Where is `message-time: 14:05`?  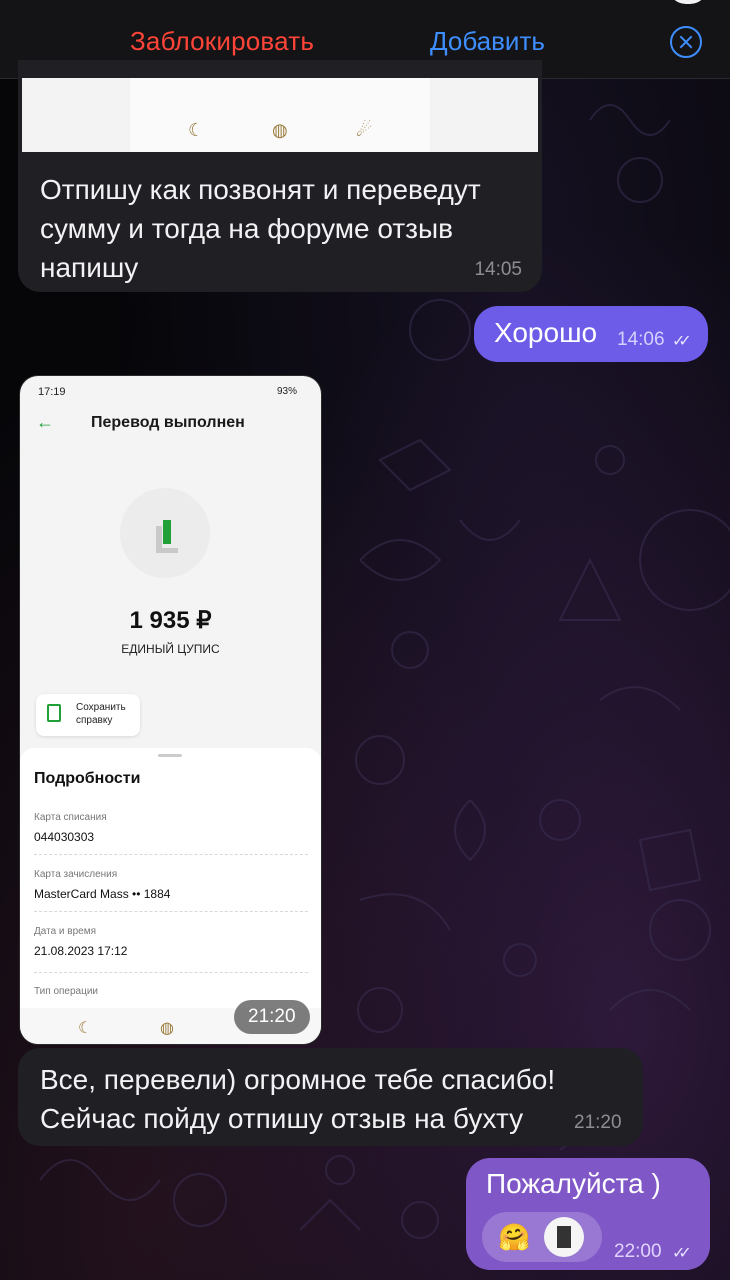 message-time: 14:05 is located at coordinates (498, 269).